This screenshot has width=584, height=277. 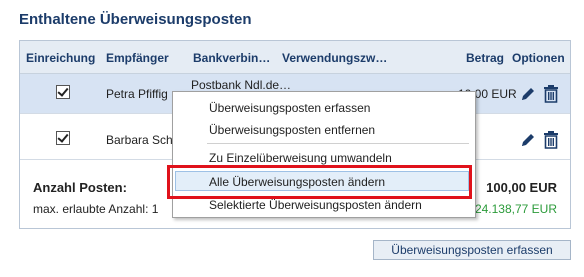 What do you see at coordinates (96, 209) in the screenshot?
I see `max-count-label: max. erlaubte Anzahl: 1` at bounding box center [96, 209].